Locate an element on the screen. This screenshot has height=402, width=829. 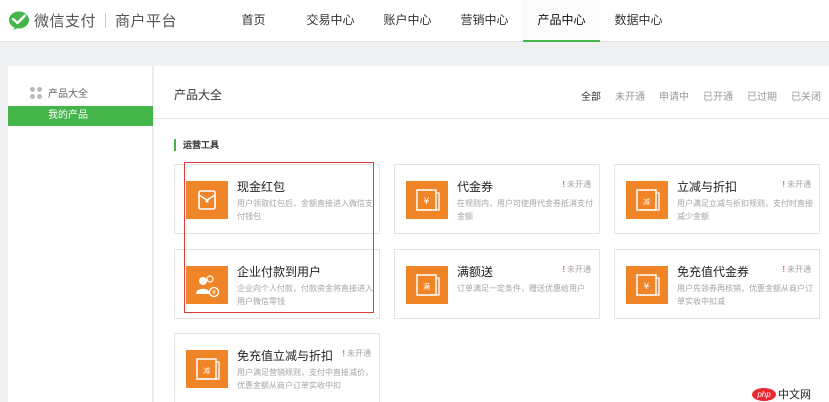
product-card-discount: 减 立减与折扣 ! 未开通 用户满足立减与折扣规则，支付时直接减少金额 is located at coordinates (717, 199).